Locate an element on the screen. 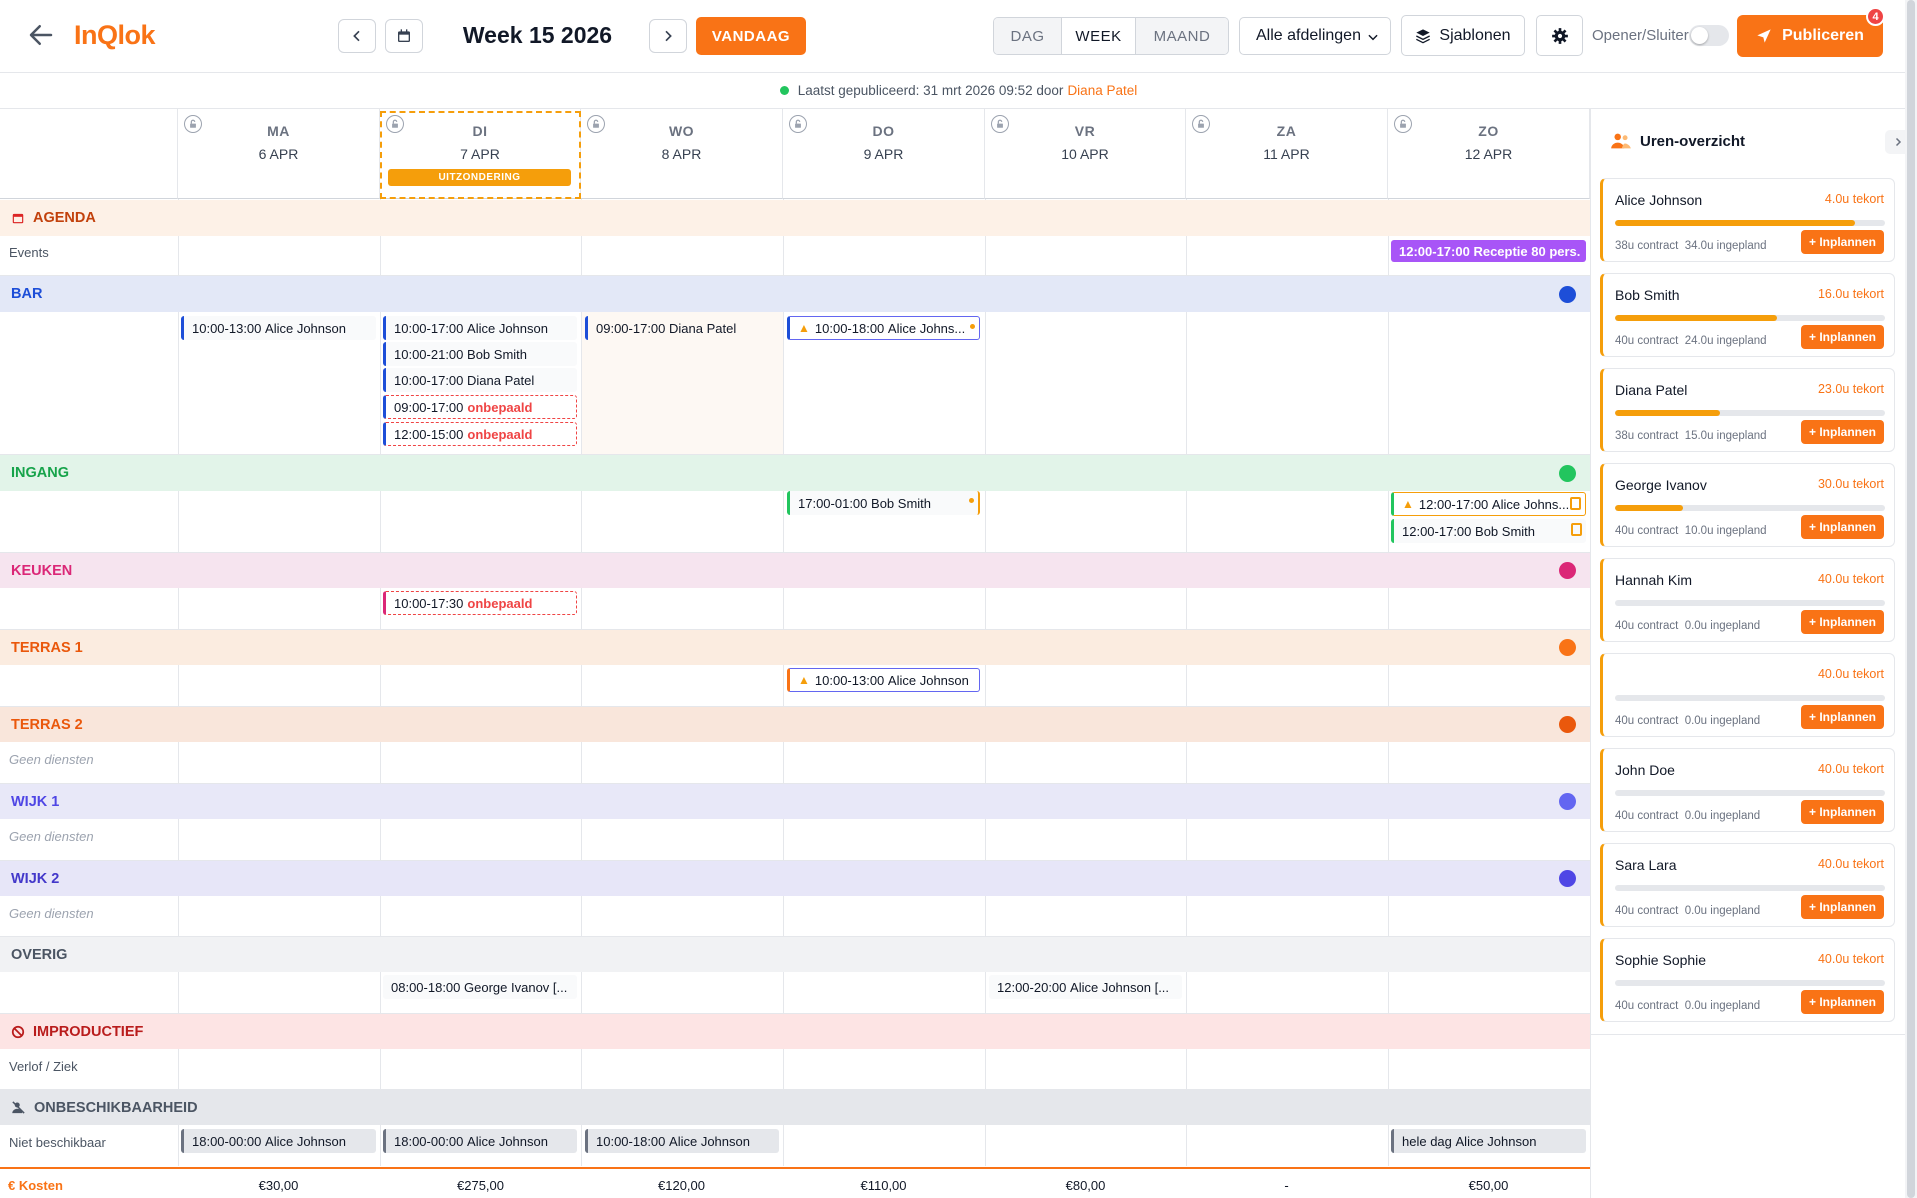  day-date: 10 APR is located at coordinates (1085, 154).